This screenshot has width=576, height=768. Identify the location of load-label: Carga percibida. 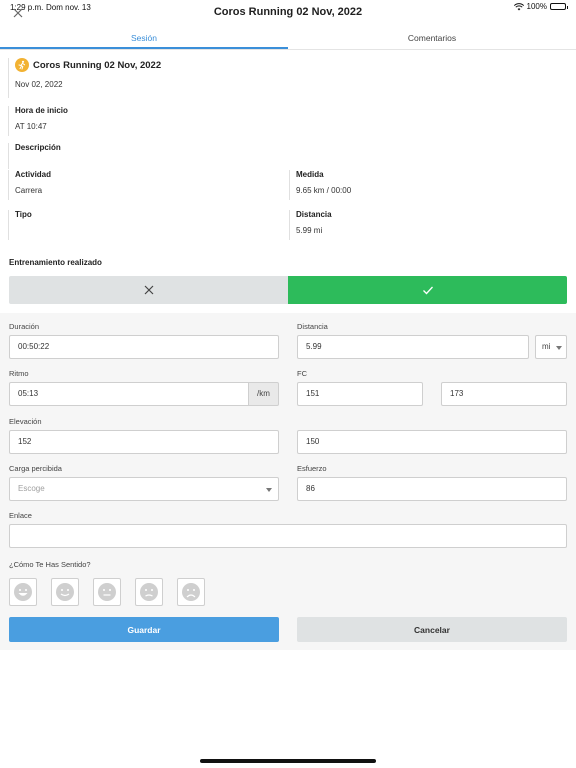
(35, 468).